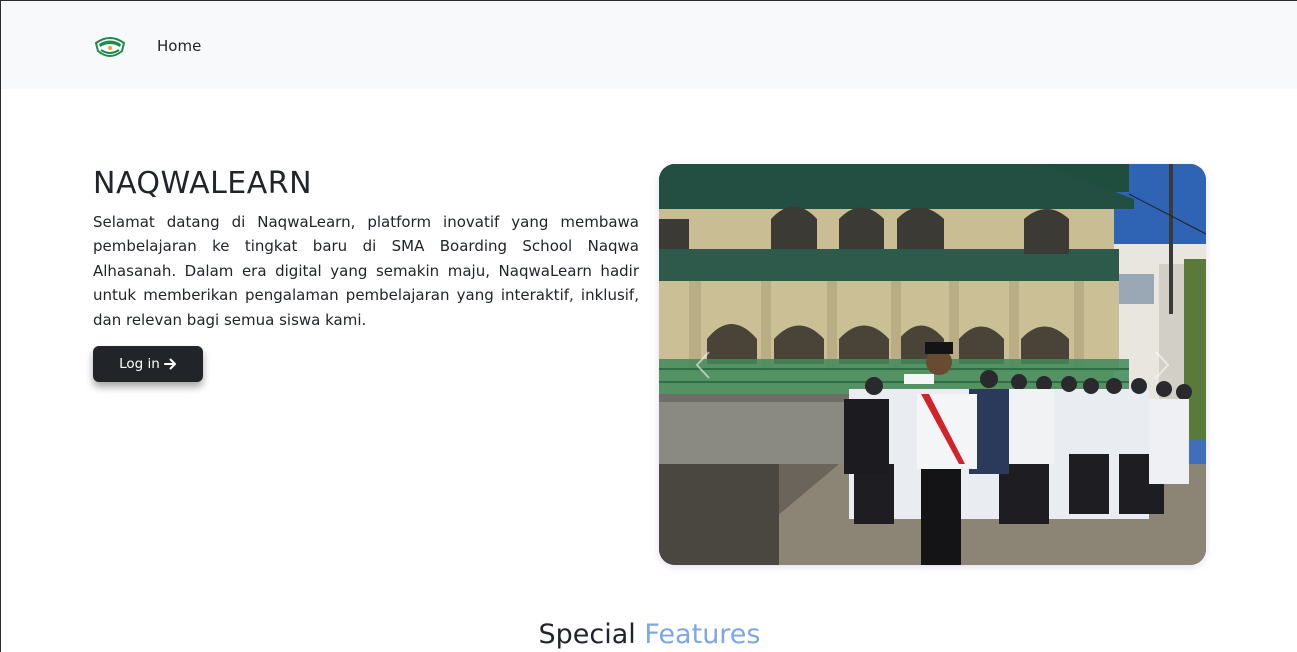  I want to click on features-heading-main: Special, so click(587, 634).